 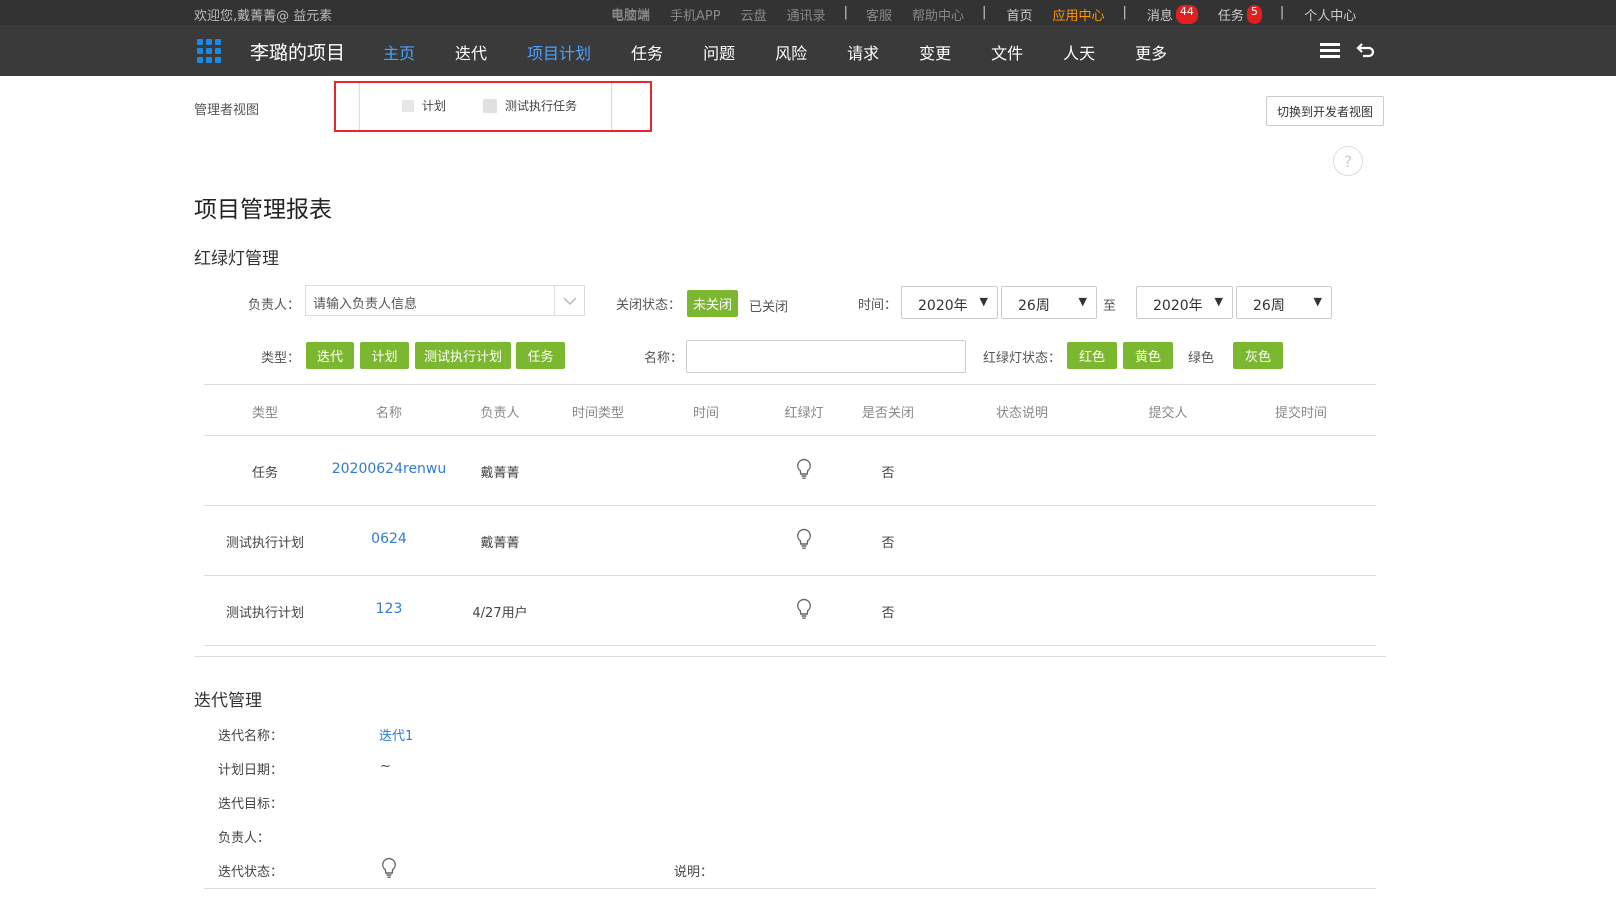 I want to click on link-personal-center: 个人中心, so click(x=1330, y=14).